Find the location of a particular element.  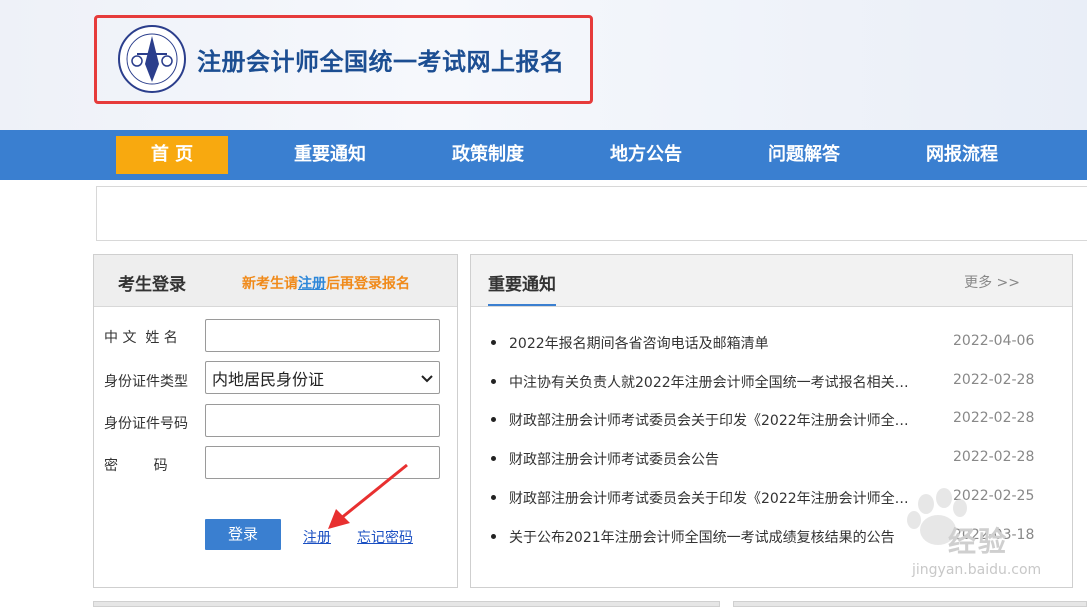

chevron-down-icon is located at coordinates (427, 378).